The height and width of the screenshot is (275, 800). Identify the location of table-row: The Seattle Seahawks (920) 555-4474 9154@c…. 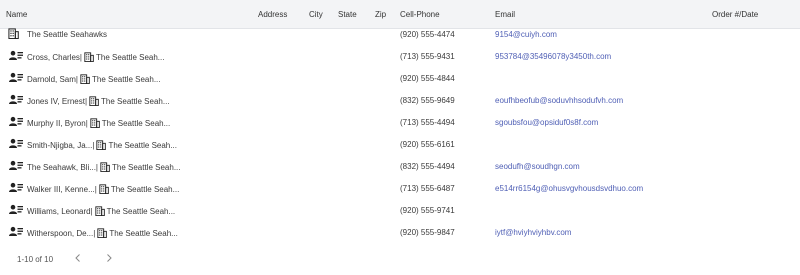
(400, 35).